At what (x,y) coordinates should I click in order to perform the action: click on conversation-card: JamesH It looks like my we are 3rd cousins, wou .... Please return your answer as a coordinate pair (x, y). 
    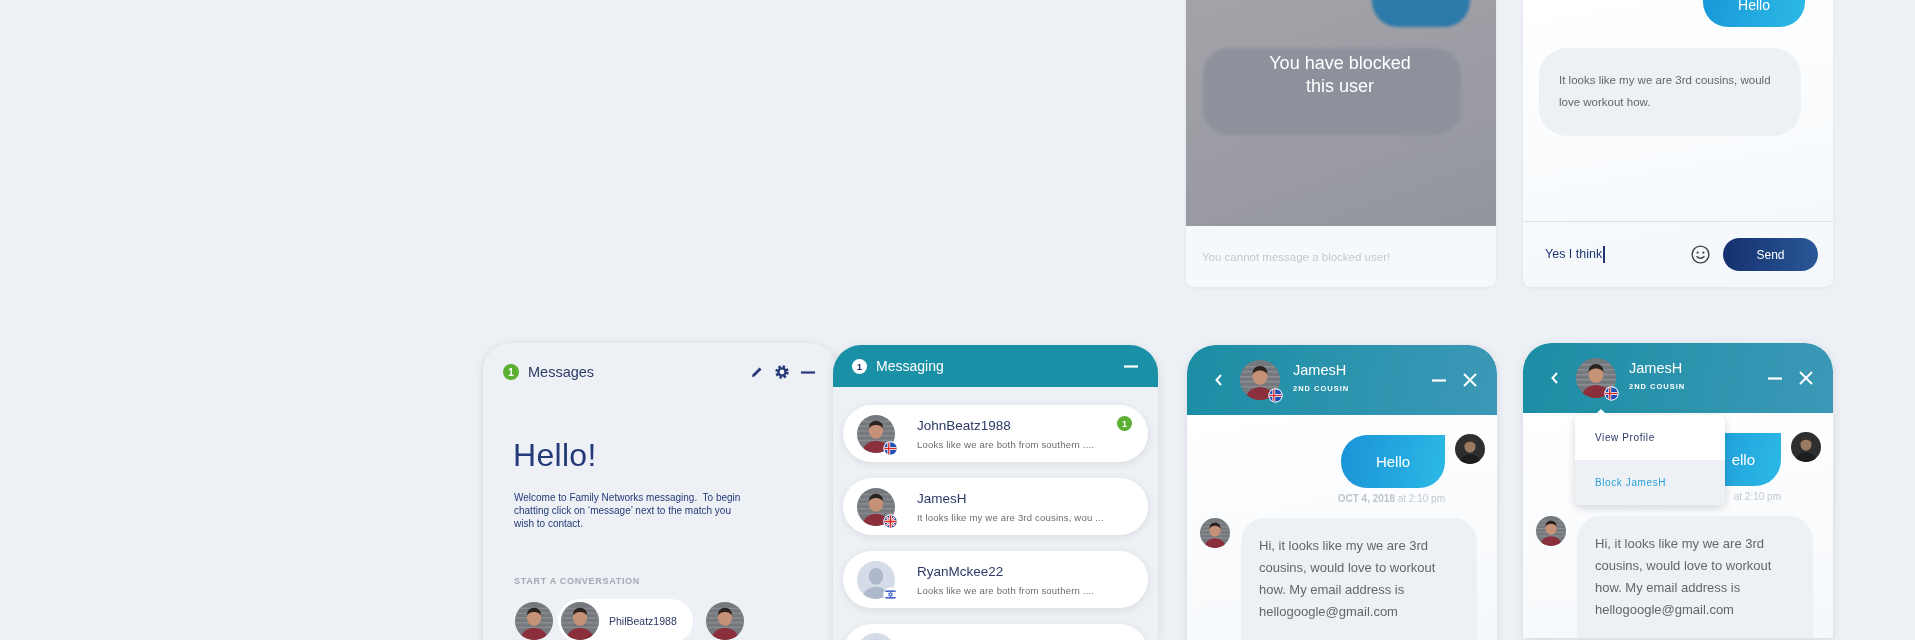
    Looking at the image, I should click on (995, 506).